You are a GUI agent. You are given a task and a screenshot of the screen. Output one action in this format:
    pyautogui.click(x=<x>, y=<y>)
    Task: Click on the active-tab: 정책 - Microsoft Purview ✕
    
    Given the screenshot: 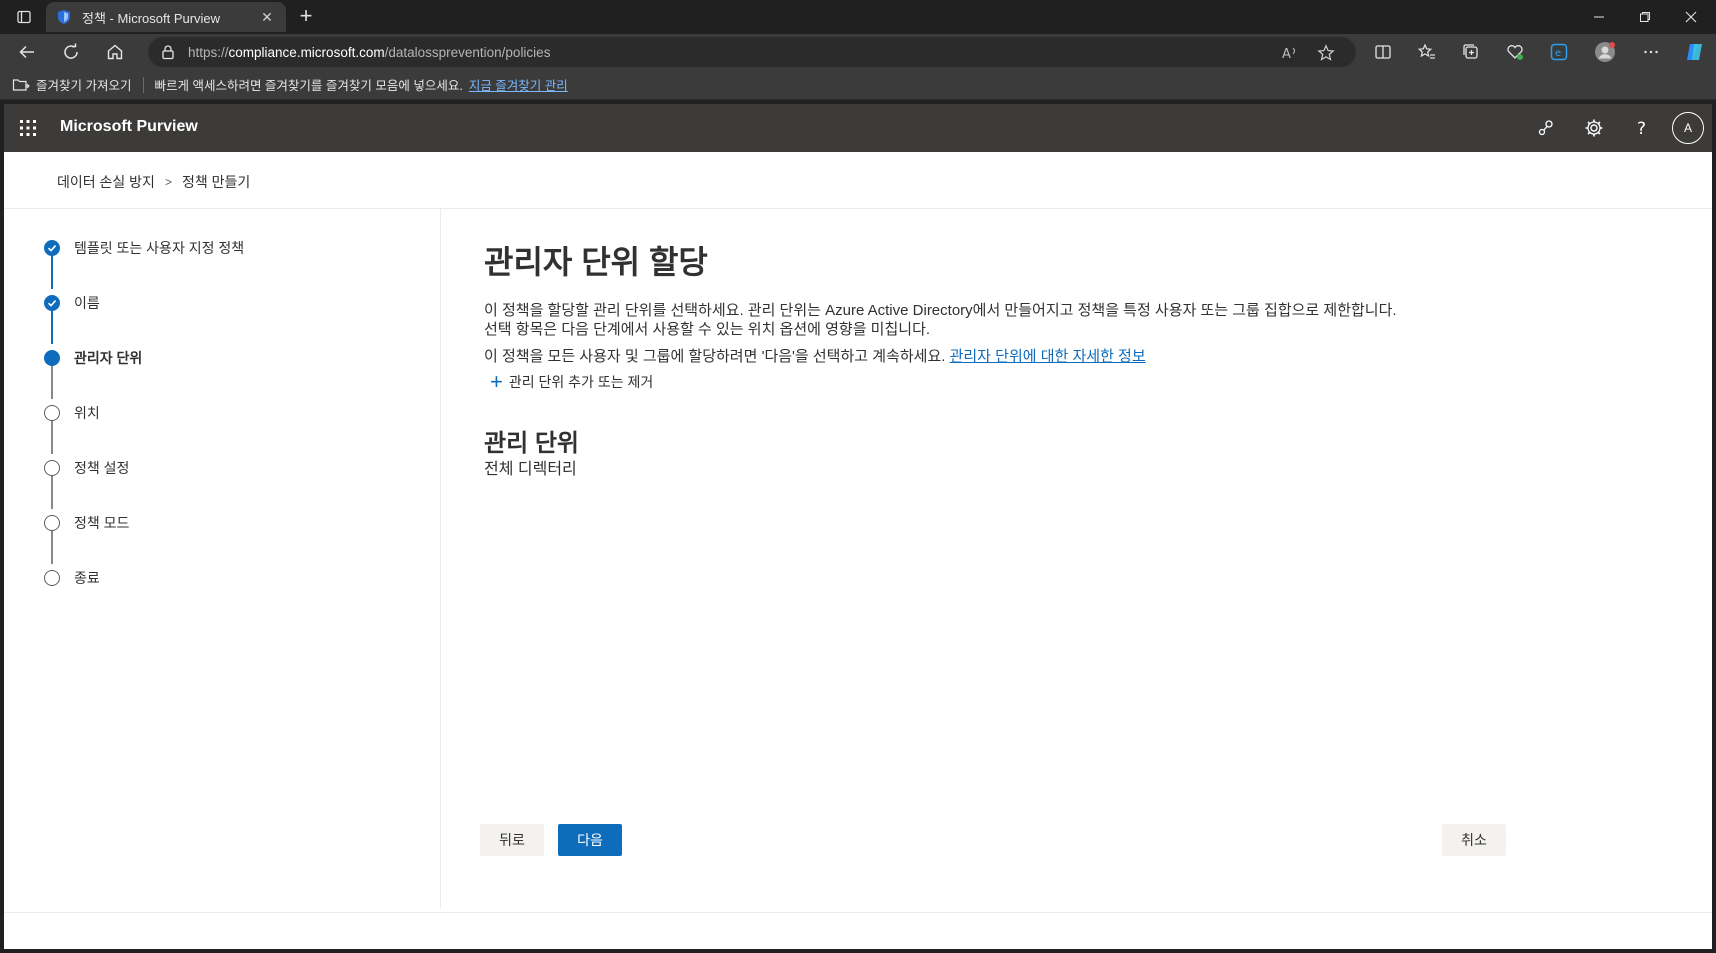 What is the action you would take?
    pyautogui.click(x=166, y=17)
    